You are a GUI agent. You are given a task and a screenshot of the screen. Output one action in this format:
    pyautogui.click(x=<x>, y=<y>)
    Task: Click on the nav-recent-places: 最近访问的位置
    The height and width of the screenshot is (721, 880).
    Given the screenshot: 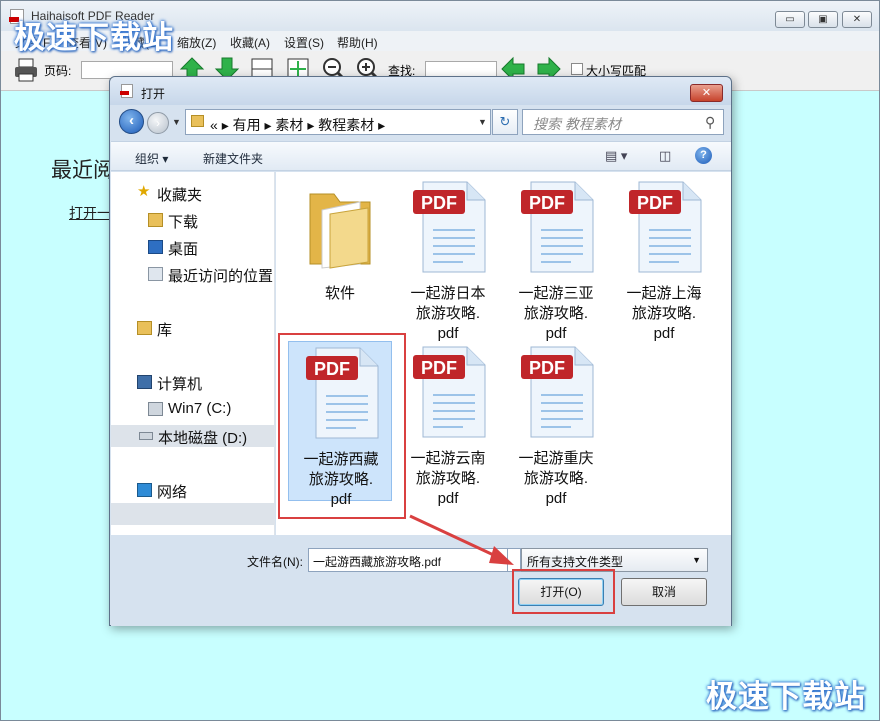 What is the action you would take?
    pyautogui.click(x=192, y=274)
    